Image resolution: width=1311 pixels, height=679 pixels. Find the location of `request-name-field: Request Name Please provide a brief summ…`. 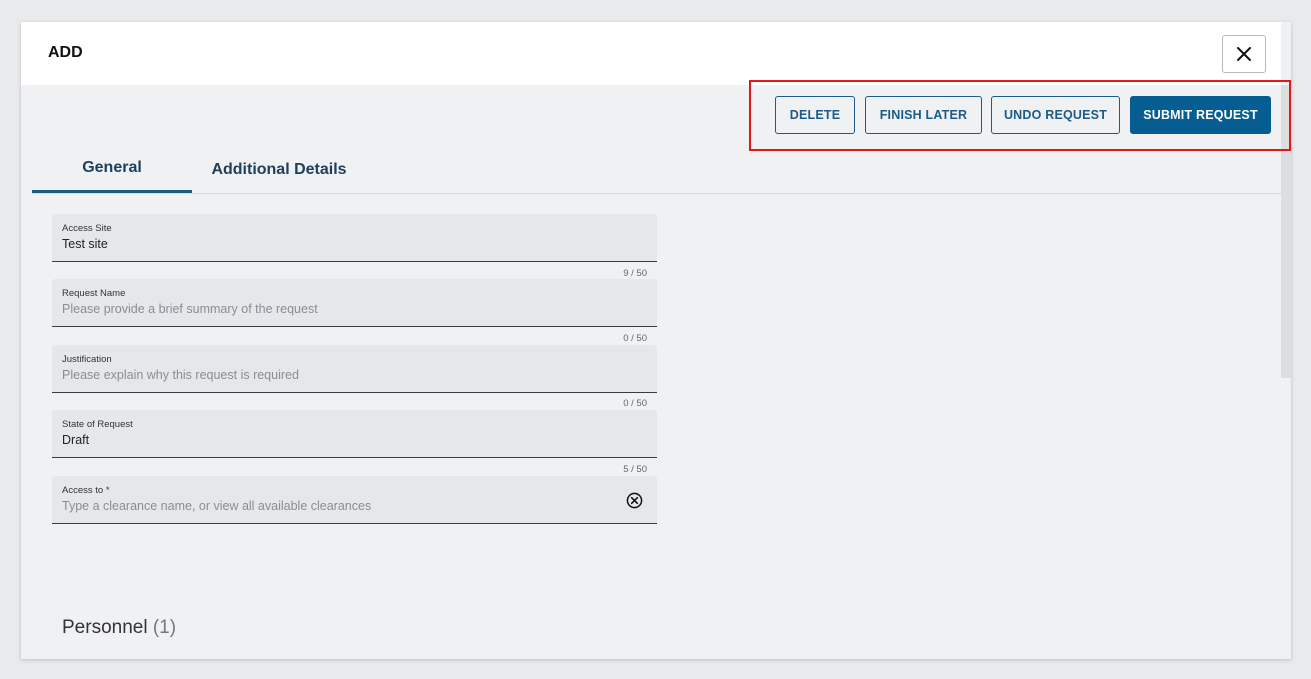

request-name-field: Request Name Please provide a brief summ… is located at coordinates (354, 303).